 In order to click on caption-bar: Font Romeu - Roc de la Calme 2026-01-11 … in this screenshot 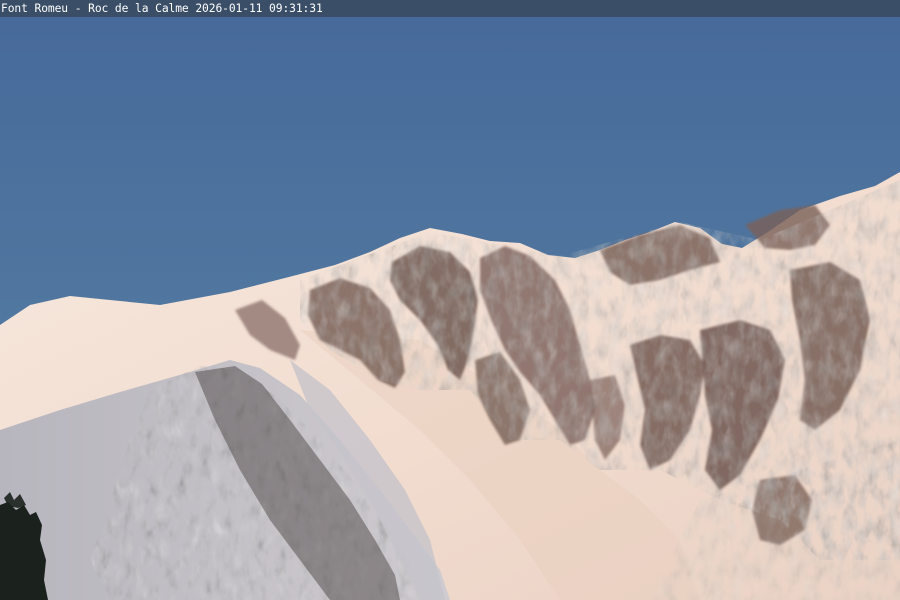, I will do `click(450, 8)`.